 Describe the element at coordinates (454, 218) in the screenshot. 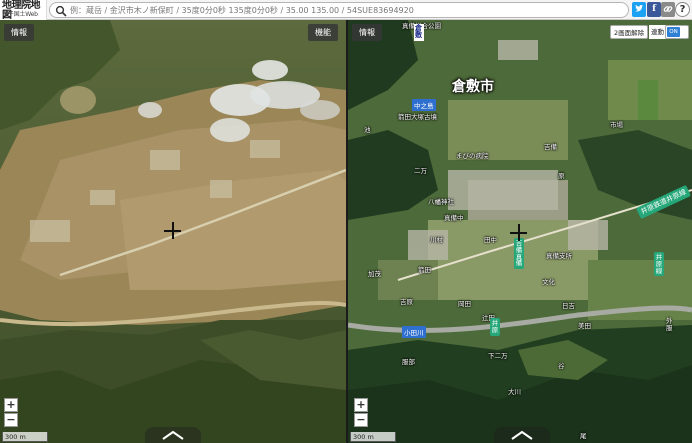

I see `map-label: 真備中` at that location.